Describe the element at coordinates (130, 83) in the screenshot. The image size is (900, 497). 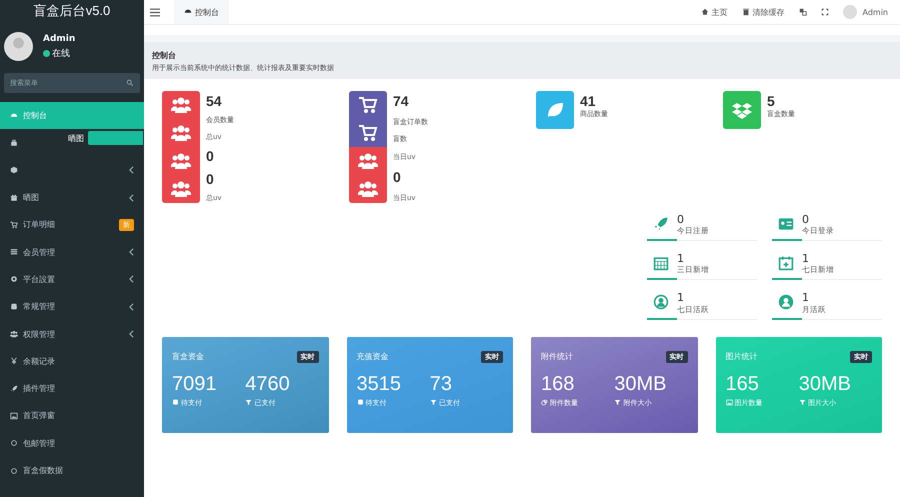
I see `search-icon` at that location.